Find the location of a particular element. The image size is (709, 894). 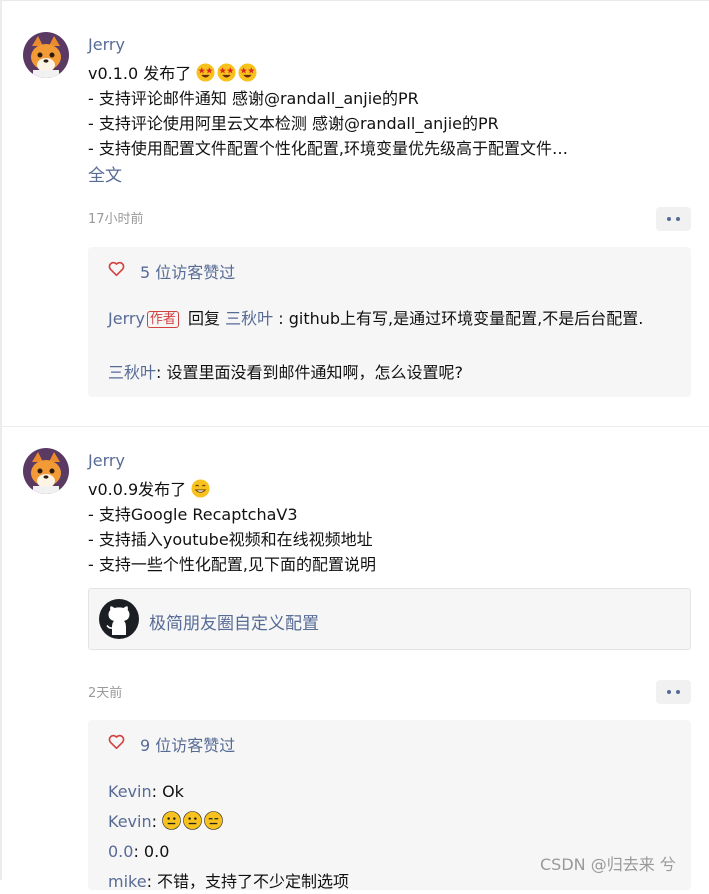

author-badge: 作者 is located at coordinates (162, 319).